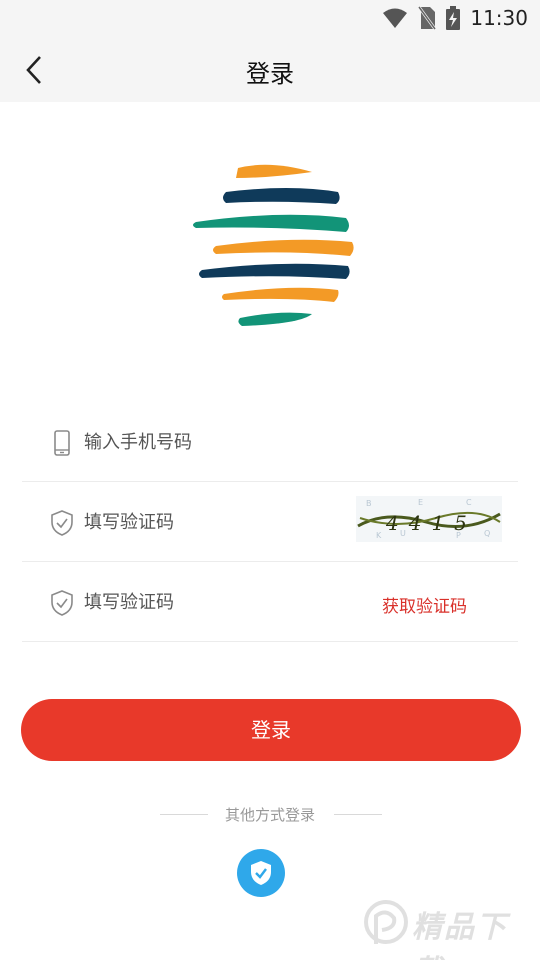 Image resolution: width=540 pixels, height=960 pixels. I want to click on captcha-graphic: B E C K U P Q 4415, so click(429, 519).